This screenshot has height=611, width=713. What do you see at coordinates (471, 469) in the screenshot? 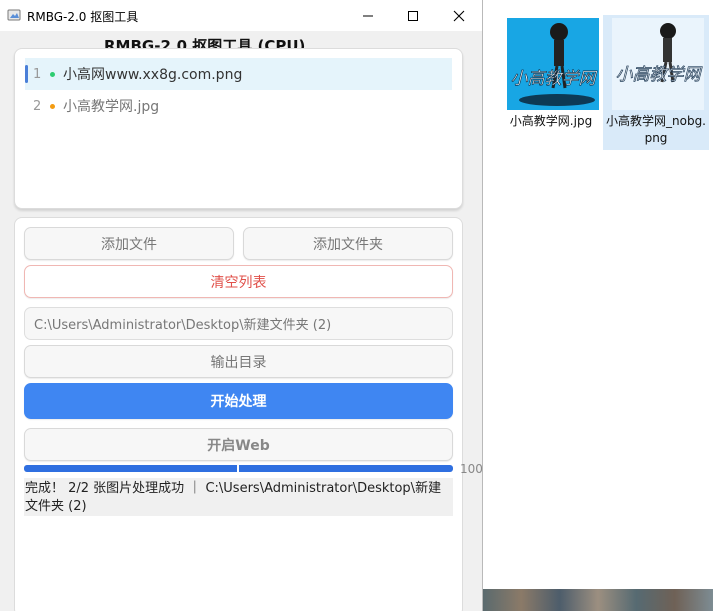
I see `progress-value: 100` at bounding box center [471, 469].